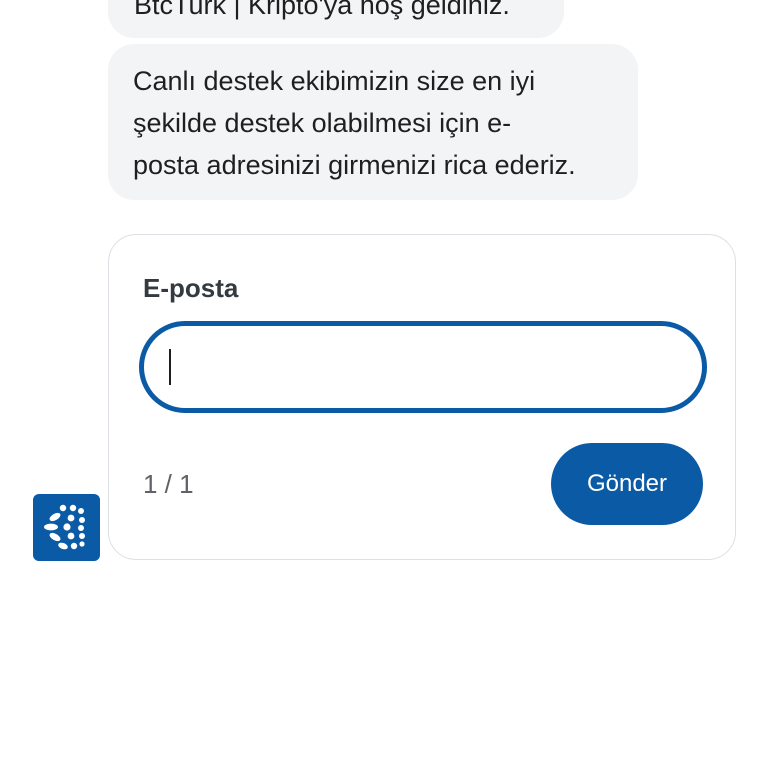 This screenshot has height=768, width=768. I want to click on text-cursor, so click(170, 367).